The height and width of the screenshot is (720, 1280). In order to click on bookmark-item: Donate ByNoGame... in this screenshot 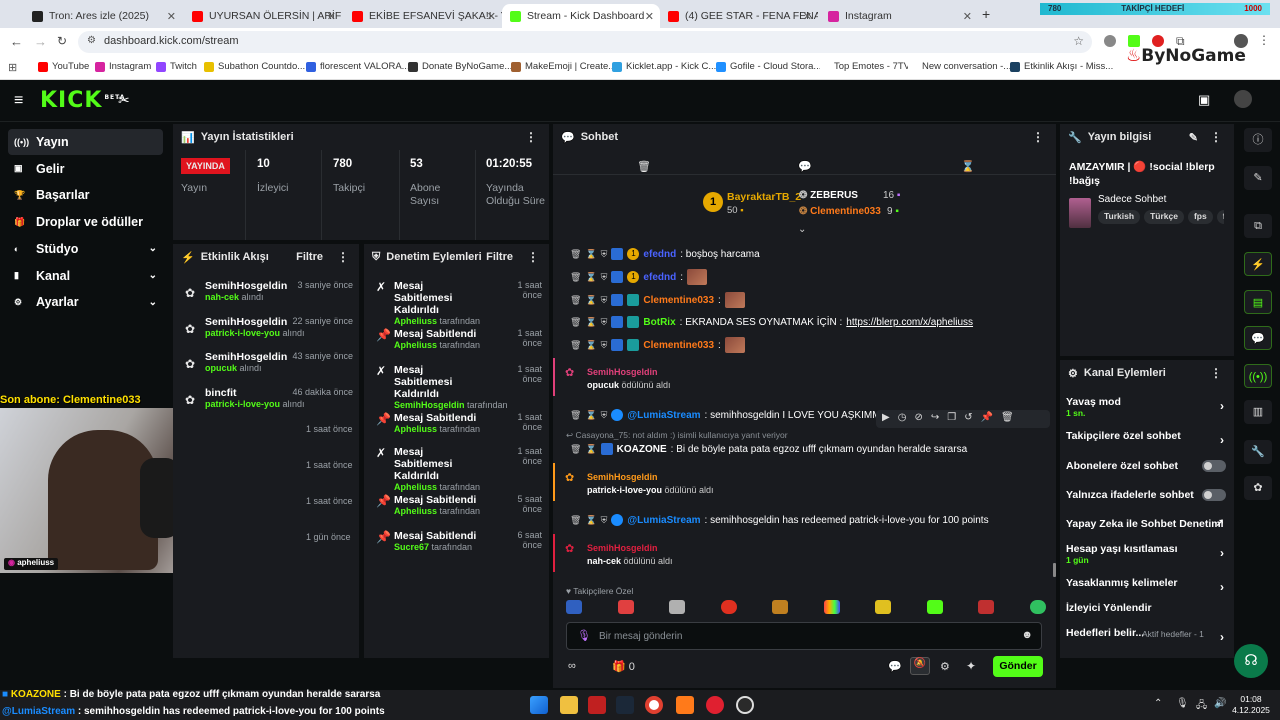, I will do `click(460, 66)`.